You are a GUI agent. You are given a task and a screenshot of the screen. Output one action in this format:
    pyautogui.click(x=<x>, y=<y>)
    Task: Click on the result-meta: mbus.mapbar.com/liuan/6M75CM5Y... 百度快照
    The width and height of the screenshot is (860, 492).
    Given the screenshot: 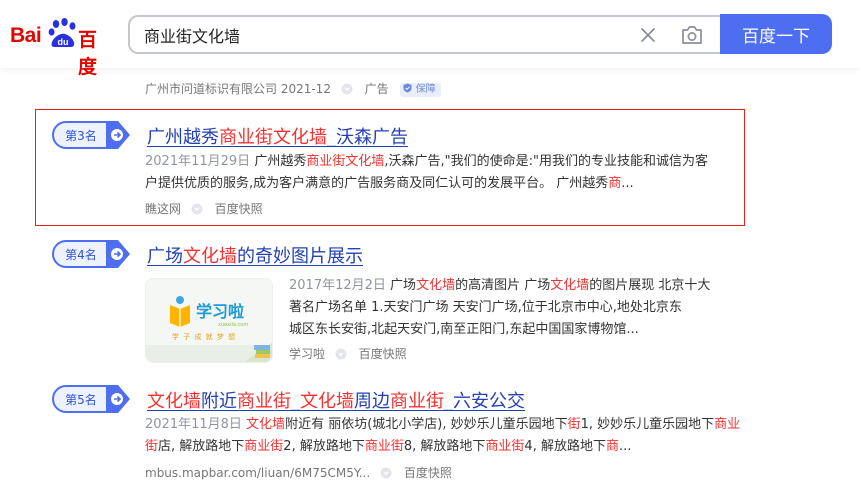 What is the action you would take?
    pyautogui.click(x=298, y=472)
    